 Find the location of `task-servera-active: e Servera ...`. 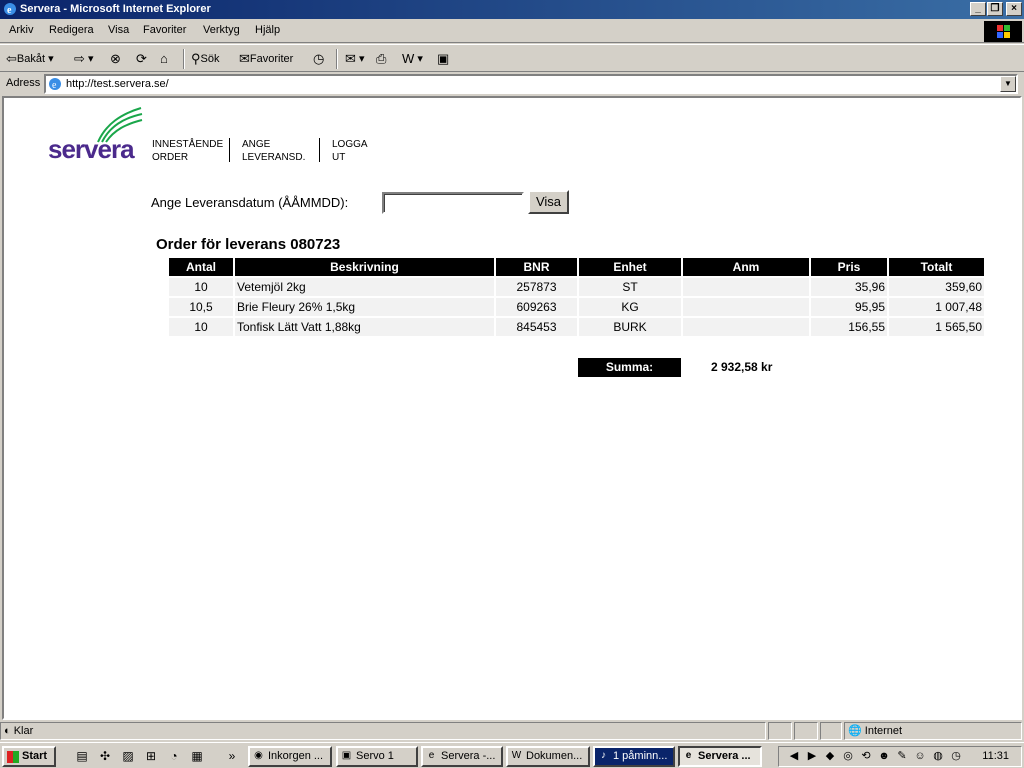

task-servera-active: e Servera ... is located at coordinates (720, 756).